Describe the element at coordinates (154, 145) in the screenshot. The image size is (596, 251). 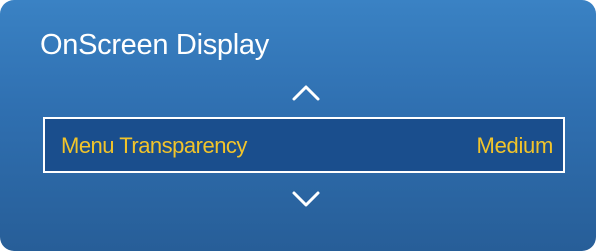
I see `menu-transparency-label: Menu Transparency` at that location.